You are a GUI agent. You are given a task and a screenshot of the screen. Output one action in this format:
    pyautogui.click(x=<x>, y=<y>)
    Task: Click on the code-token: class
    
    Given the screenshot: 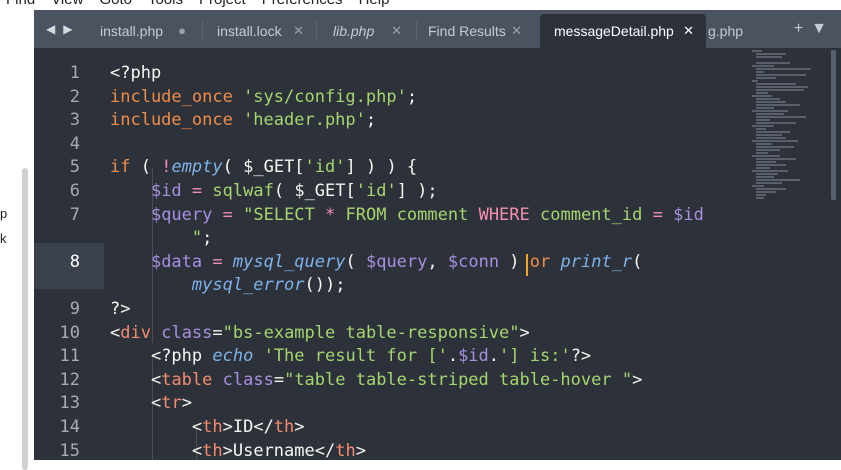 What is the action you would take?
    pyautogui.click(x=248, y=379)
    